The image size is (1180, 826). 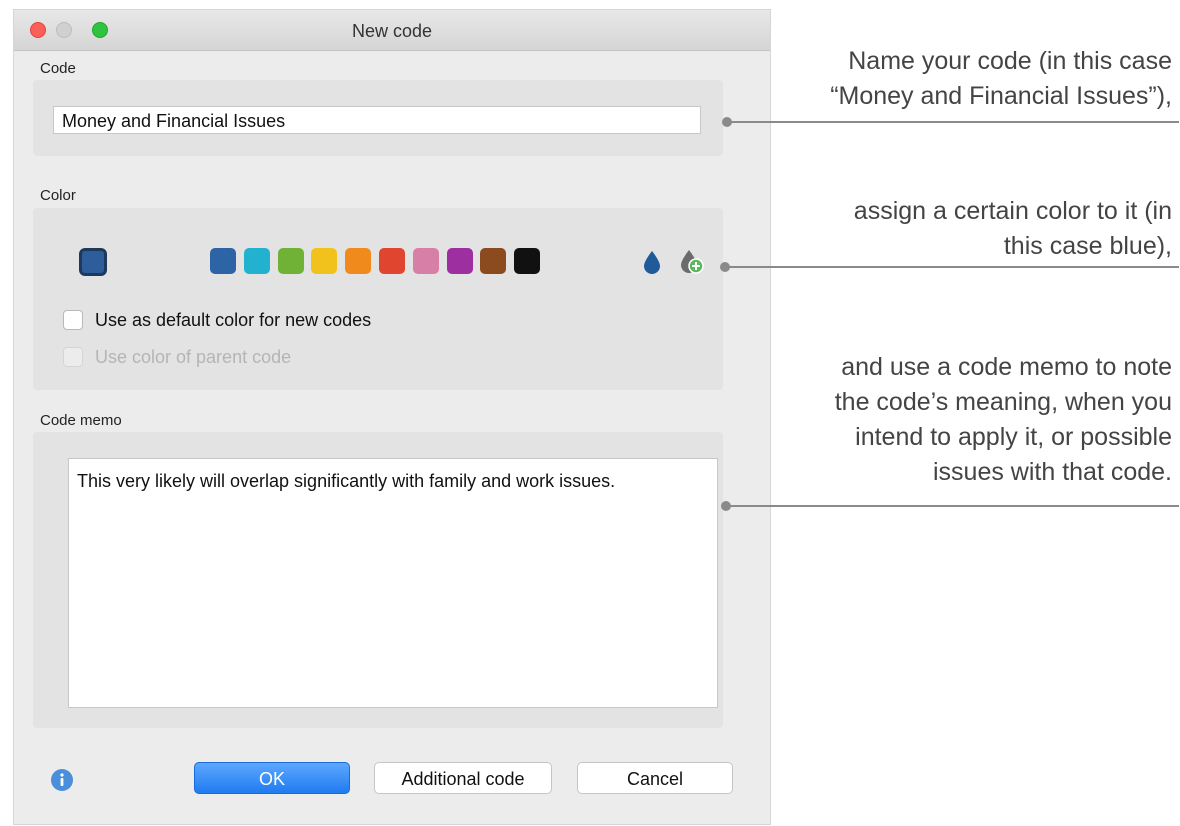 I want to click on annotation-memo-line-1: and use a code memo to note, so click(x=1006, y=367).